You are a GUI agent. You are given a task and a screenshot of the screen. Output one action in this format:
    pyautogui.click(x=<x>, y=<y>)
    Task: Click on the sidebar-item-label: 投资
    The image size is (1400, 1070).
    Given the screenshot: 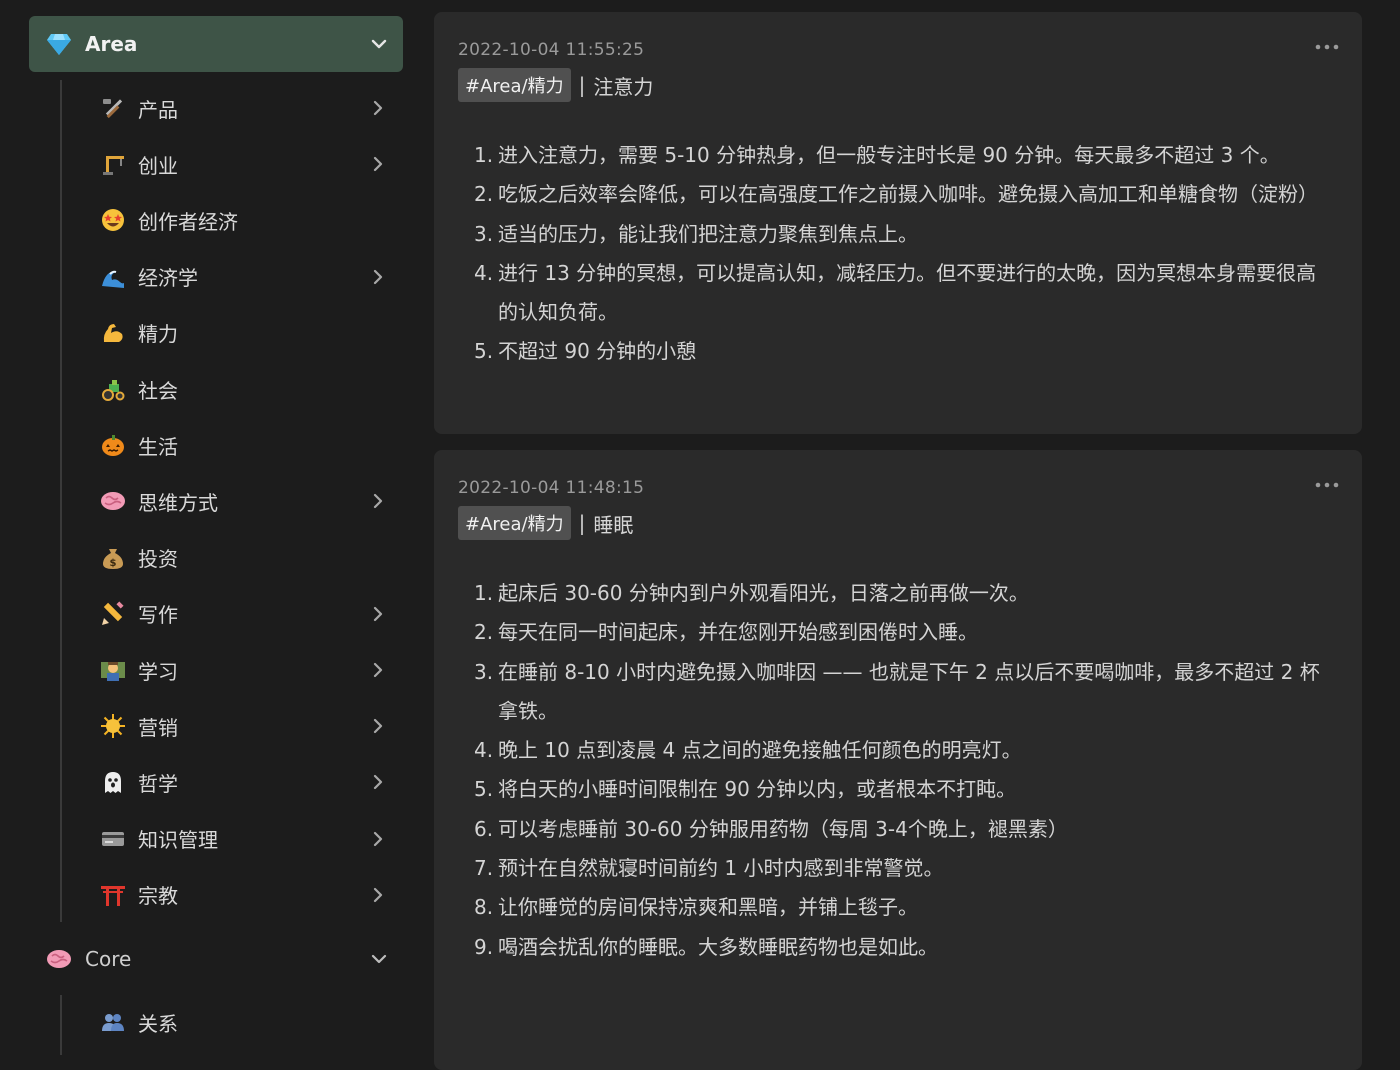 What is the action you would take?
    pyautogui.click(x=158, y=559)
    